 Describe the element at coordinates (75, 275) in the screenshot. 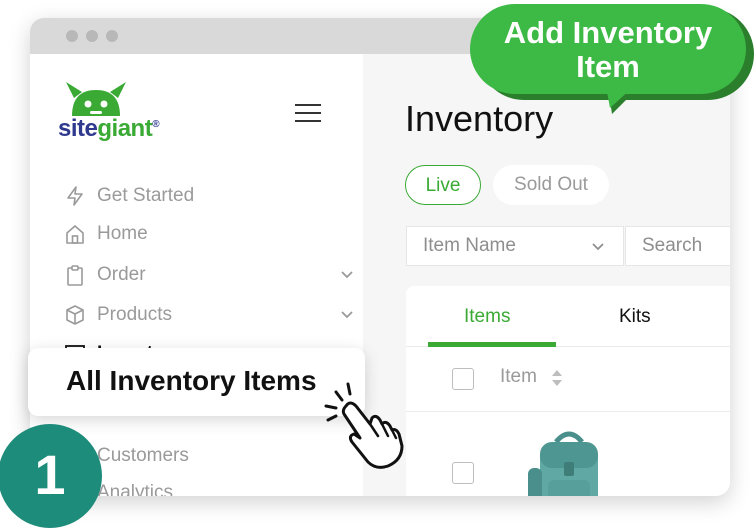

I see `clipboard-icon` at that location.